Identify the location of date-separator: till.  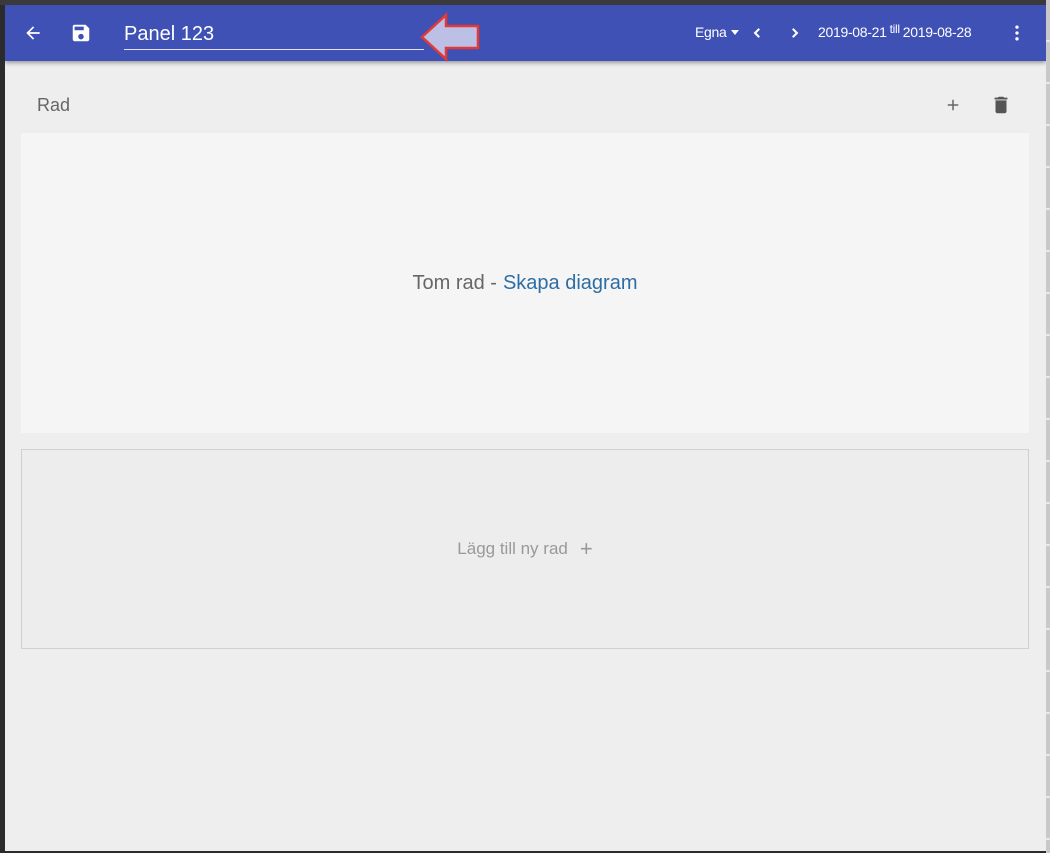
(894, 29).